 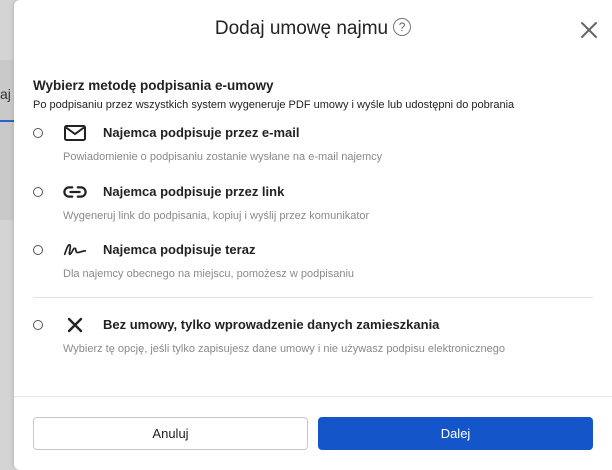 What do you see at coordinates (38, 250) in the screenshot?
I see `radio-option-sign-now` at bounding box center [38, 250].